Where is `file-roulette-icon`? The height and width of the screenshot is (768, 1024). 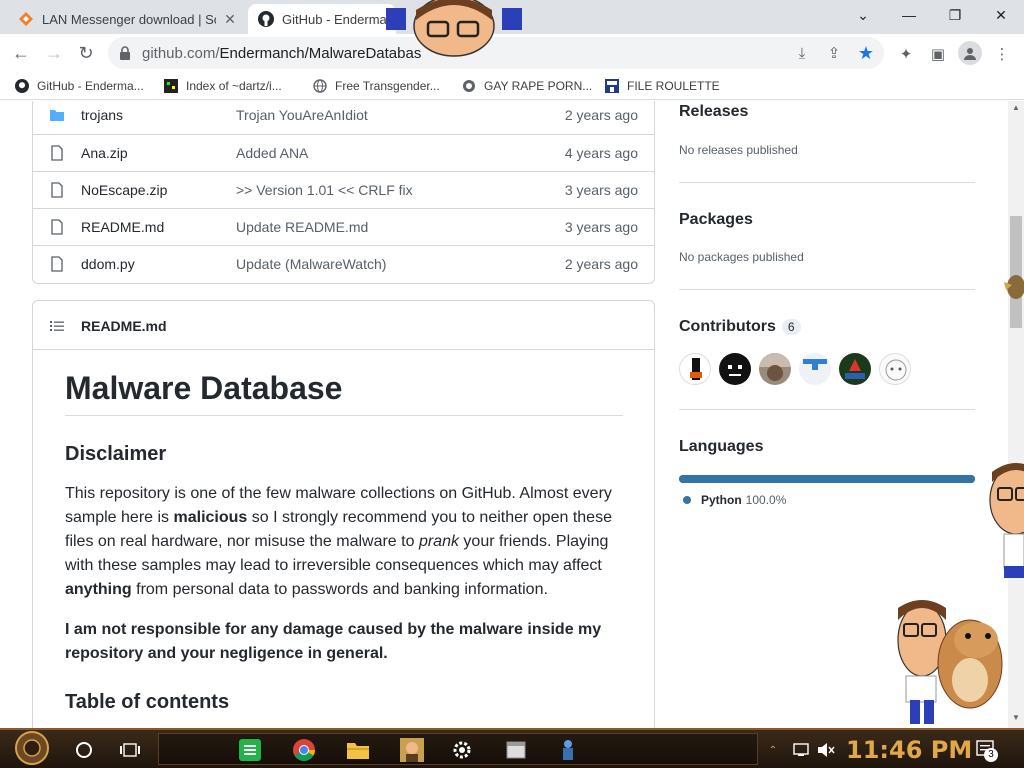 file-roulette-icon is located at coordinates (612, 86).